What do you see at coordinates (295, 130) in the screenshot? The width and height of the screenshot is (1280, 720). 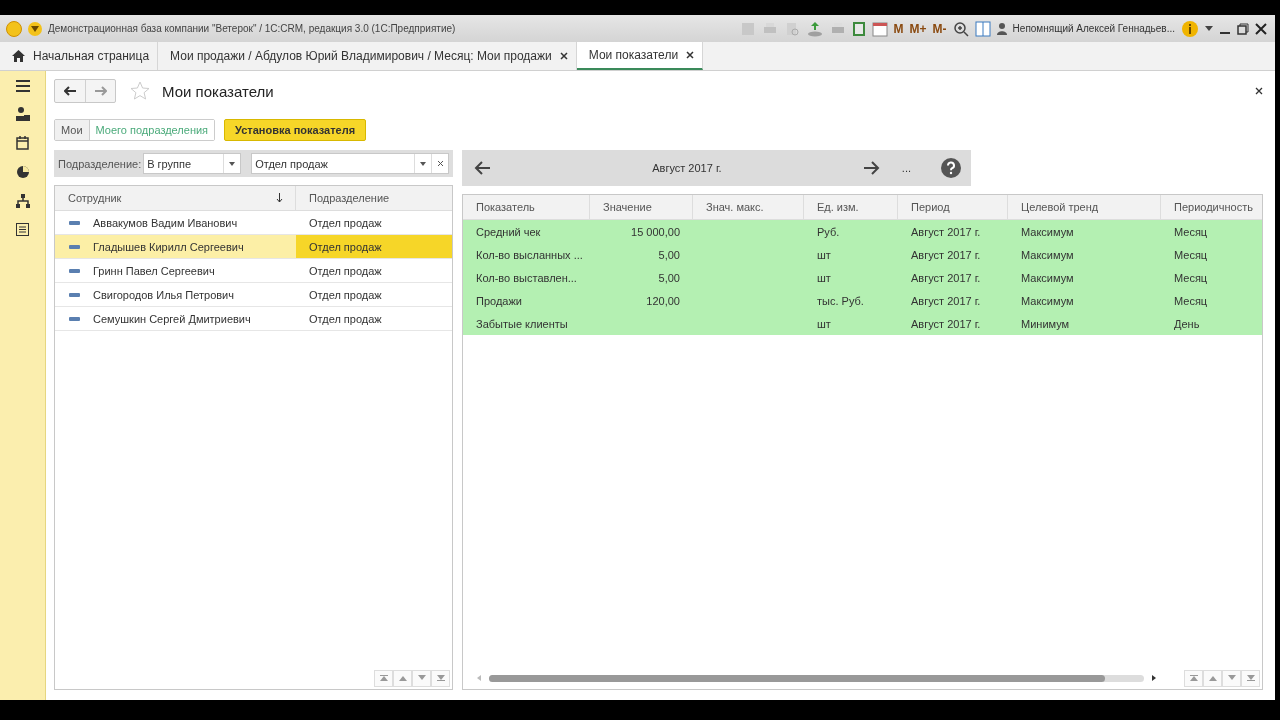 I see `set-indicator-button: Установка показателя` at bounding box center [295, 130].